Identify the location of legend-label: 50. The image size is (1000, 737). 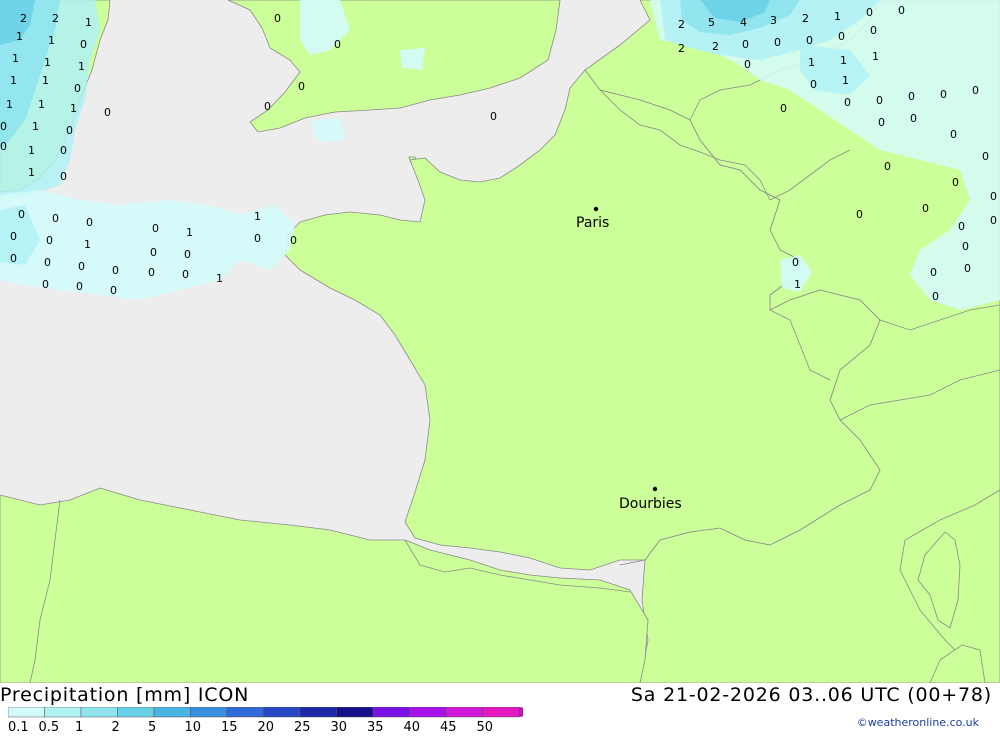
(485, 726).